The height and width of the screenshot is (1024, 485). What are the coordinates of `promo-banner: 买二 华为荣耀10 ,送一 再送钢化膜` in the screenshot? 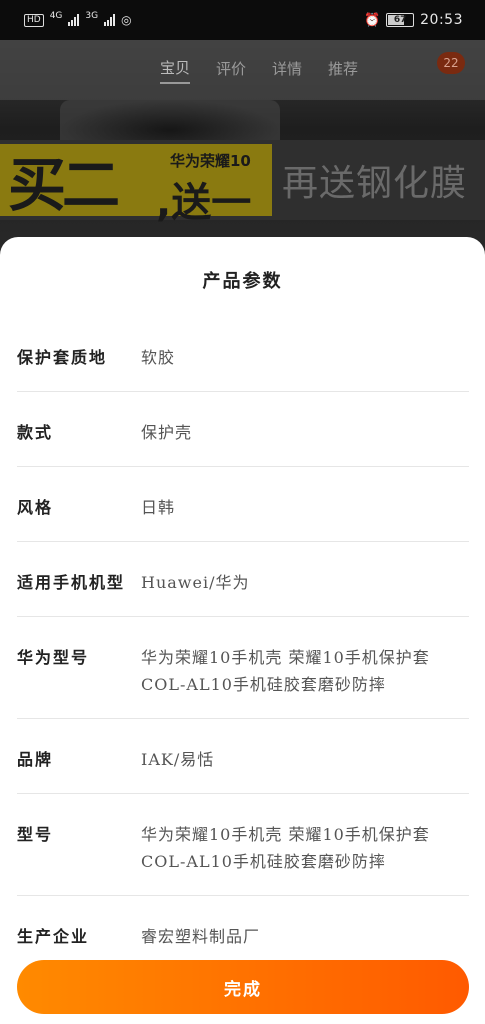 It's located at (242, 183).